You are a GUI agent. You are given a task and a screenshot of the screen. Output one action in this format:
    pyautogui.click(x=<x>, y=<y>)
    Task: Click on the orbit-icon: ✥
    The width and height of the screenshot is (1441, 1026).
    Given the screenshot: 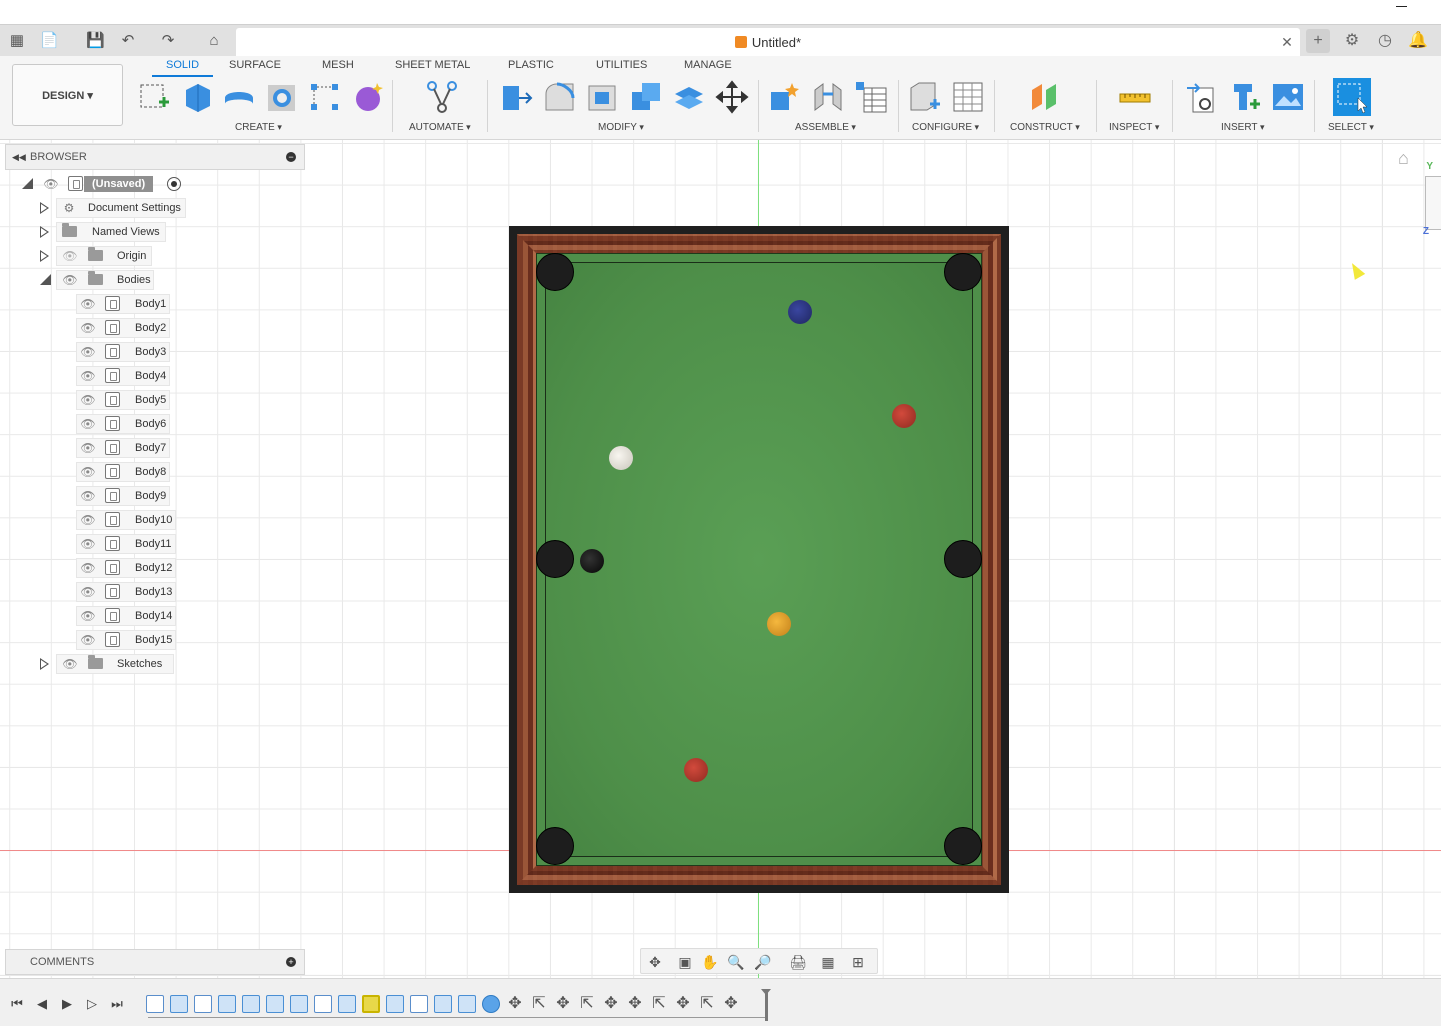 What is the action you would take?
    pyautogui.click(x=655, y=962)
    